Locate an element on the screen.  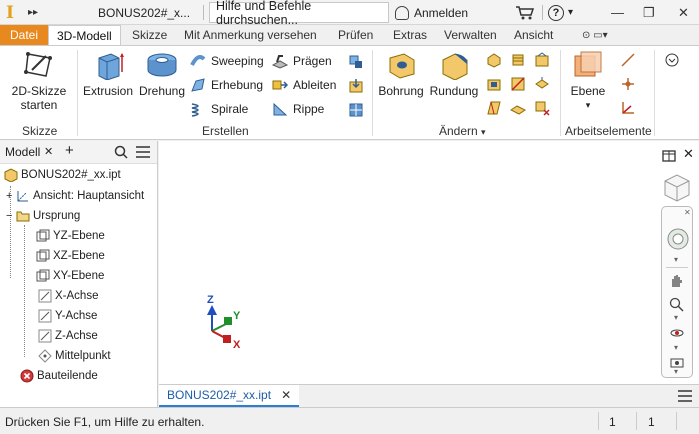
view-cube-icon is located at coordinates (677, 187).